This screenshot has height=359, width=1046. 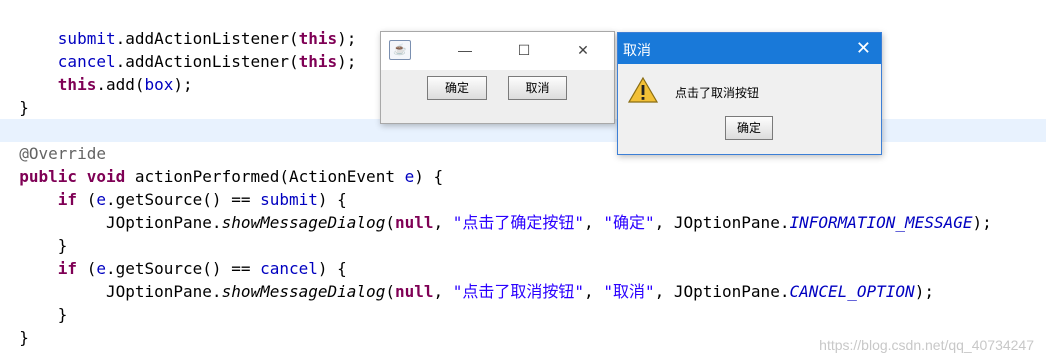 What do you see at coordinates (749, 128) in the screenshot?
I see `ok-button: 确定` at bounding box center [749, 128].